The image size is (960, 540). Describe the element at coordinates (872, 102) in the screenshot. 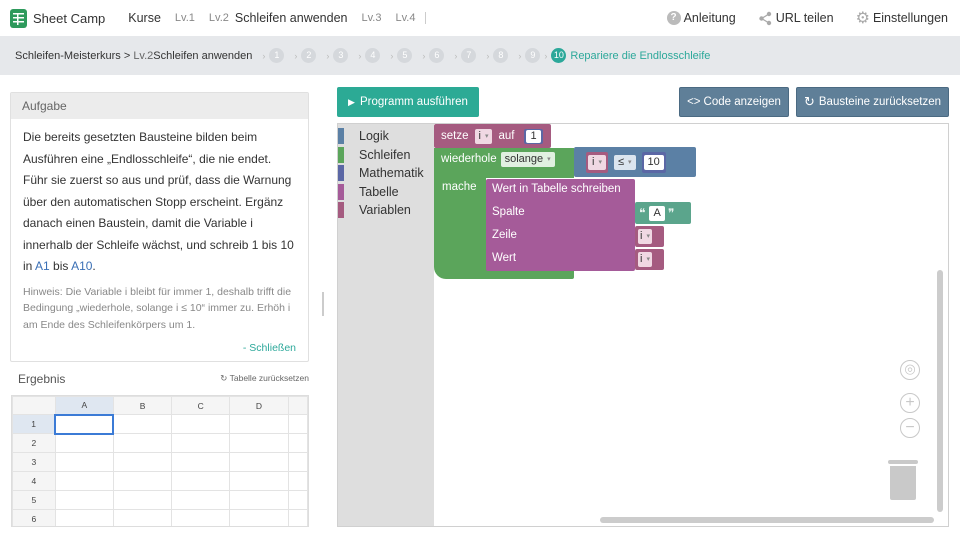

I see `reset-blocks-button: ↻ Bausteine zurücksetzen` at that location.